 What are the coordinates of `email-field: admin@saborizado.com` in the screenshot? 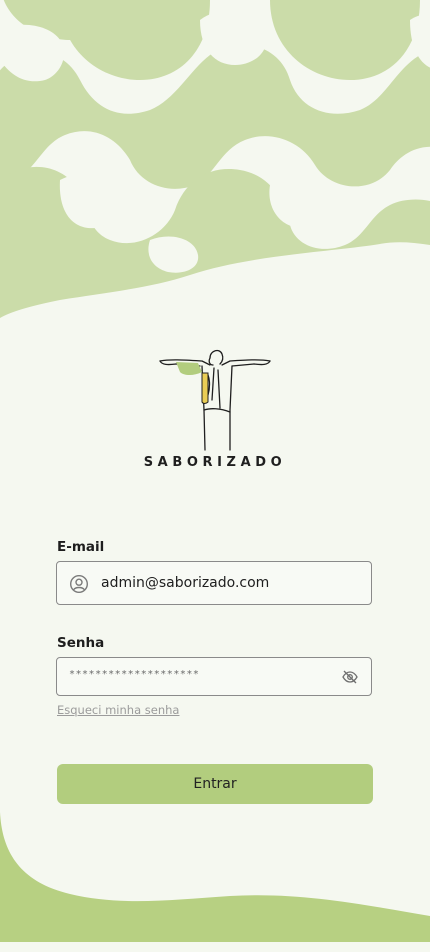 It's located at (214, 583).